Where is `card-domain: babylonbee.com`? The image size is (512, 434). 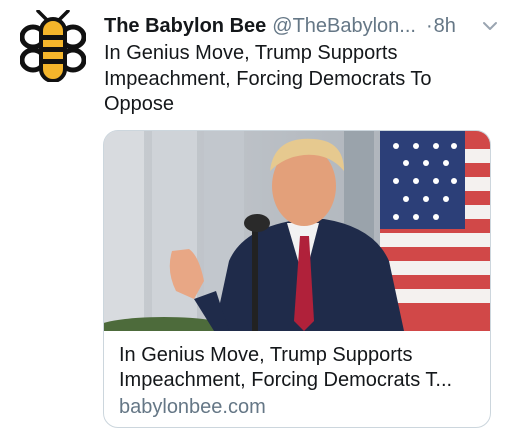 card-domain: babylonbee.com is located at coordinates (299, 407).